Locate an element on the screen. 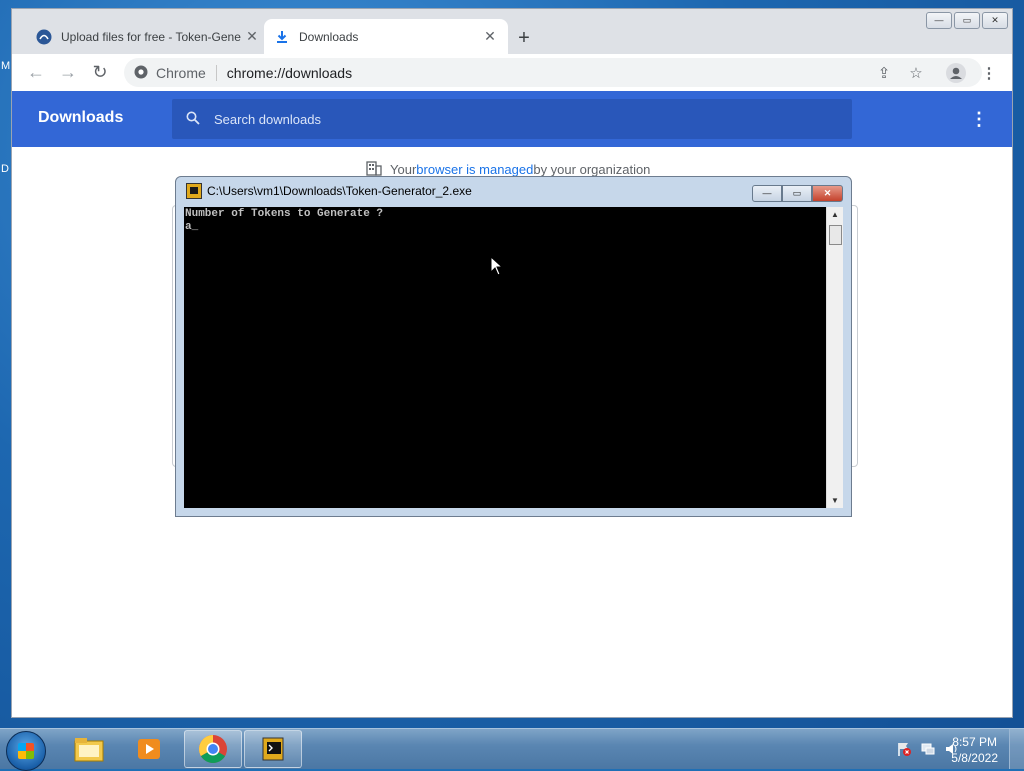 This screenshot has height=771, width=1024. maximize-button: ▭ is located at coordinates (967, 20).